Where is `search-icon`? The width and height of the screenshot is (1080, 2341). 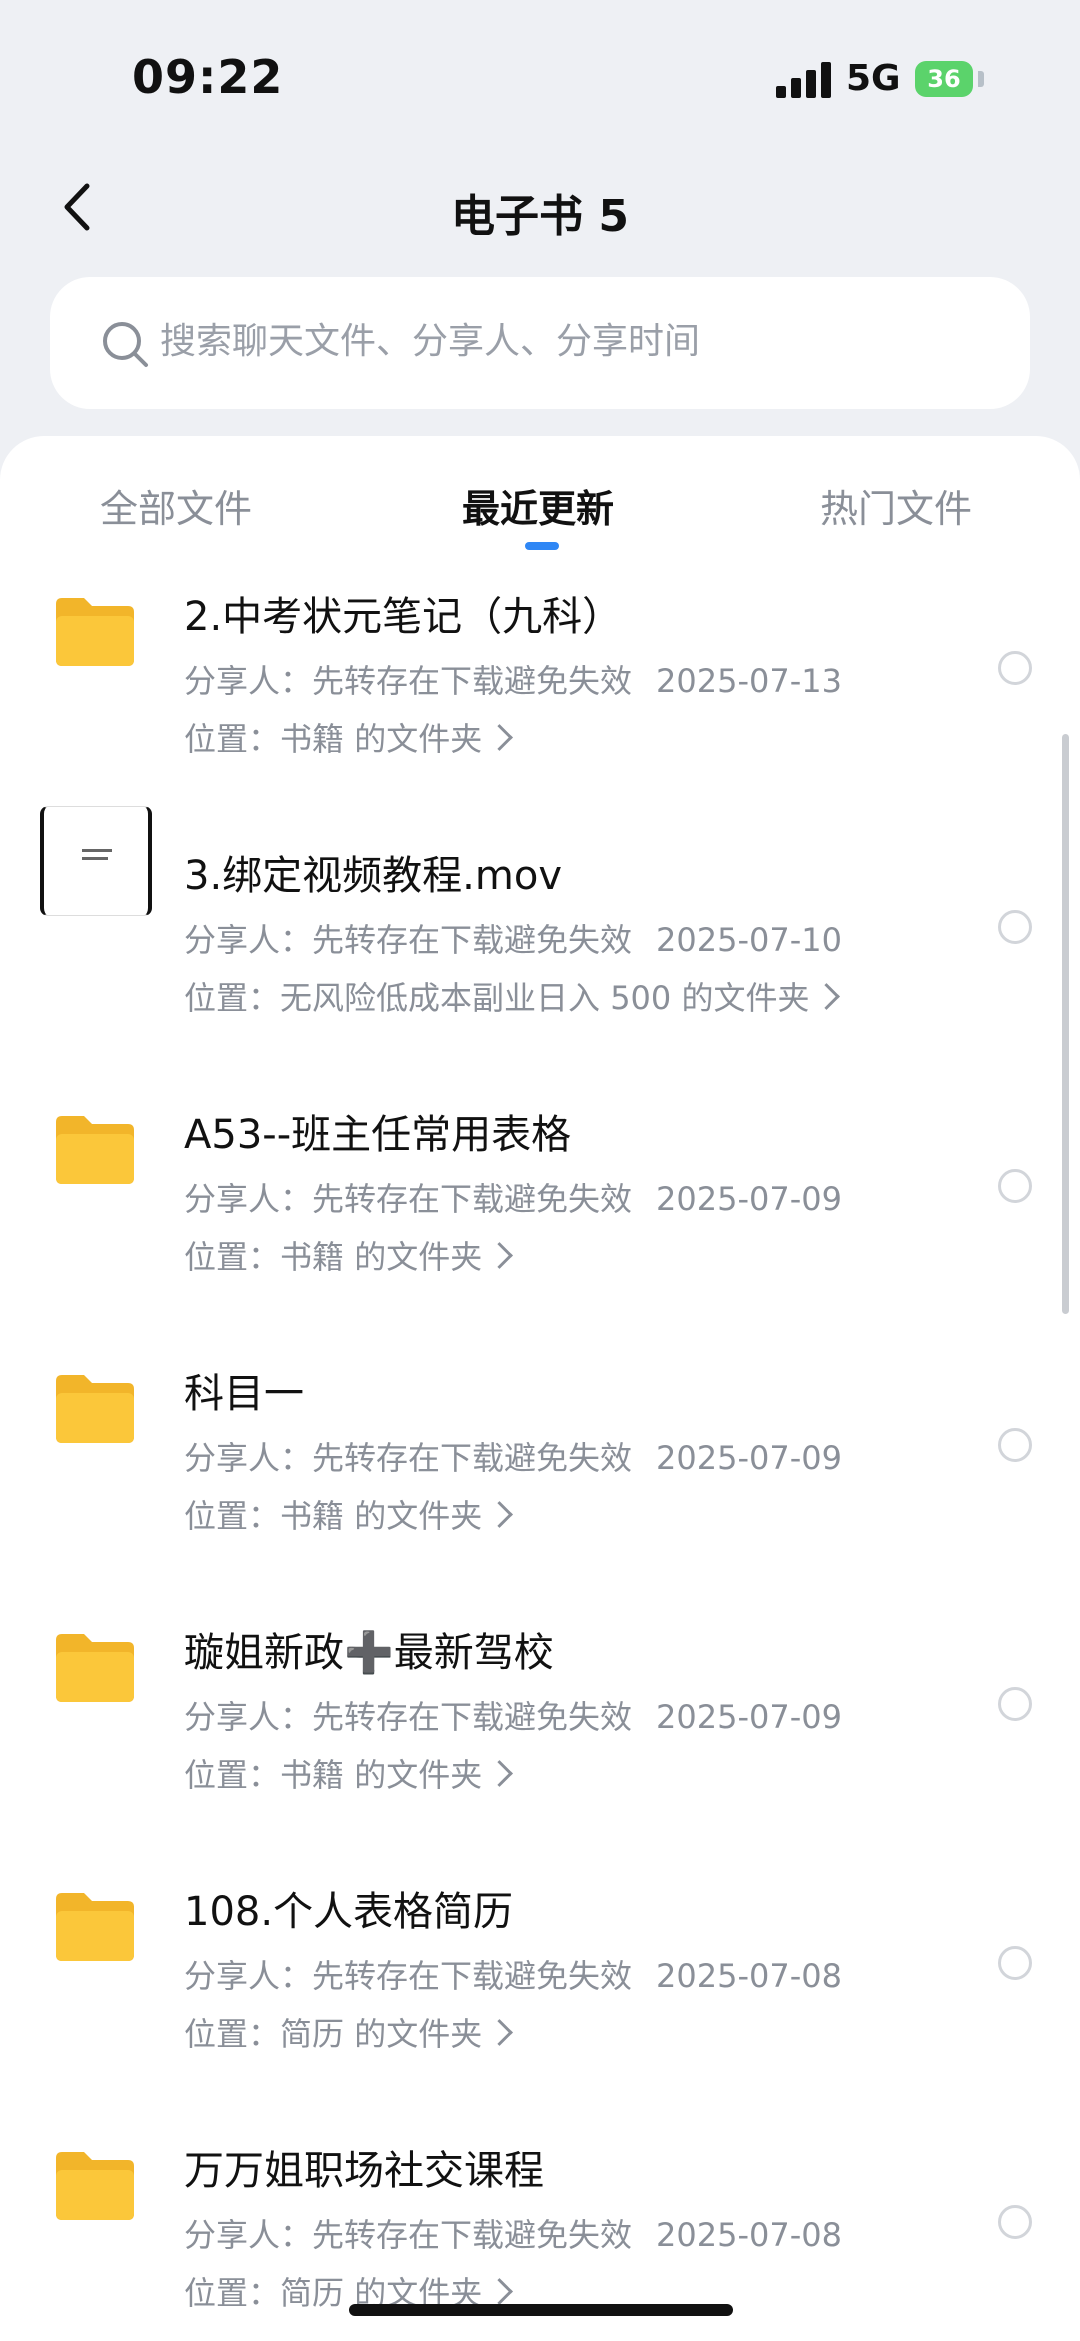
search-icon is located at coordinates (125, 344).